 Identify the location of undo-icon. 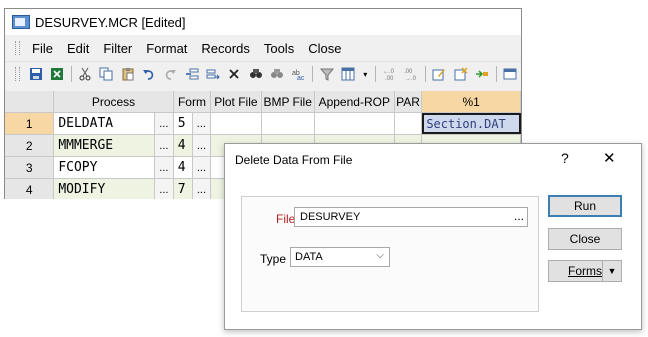
(148, 74).